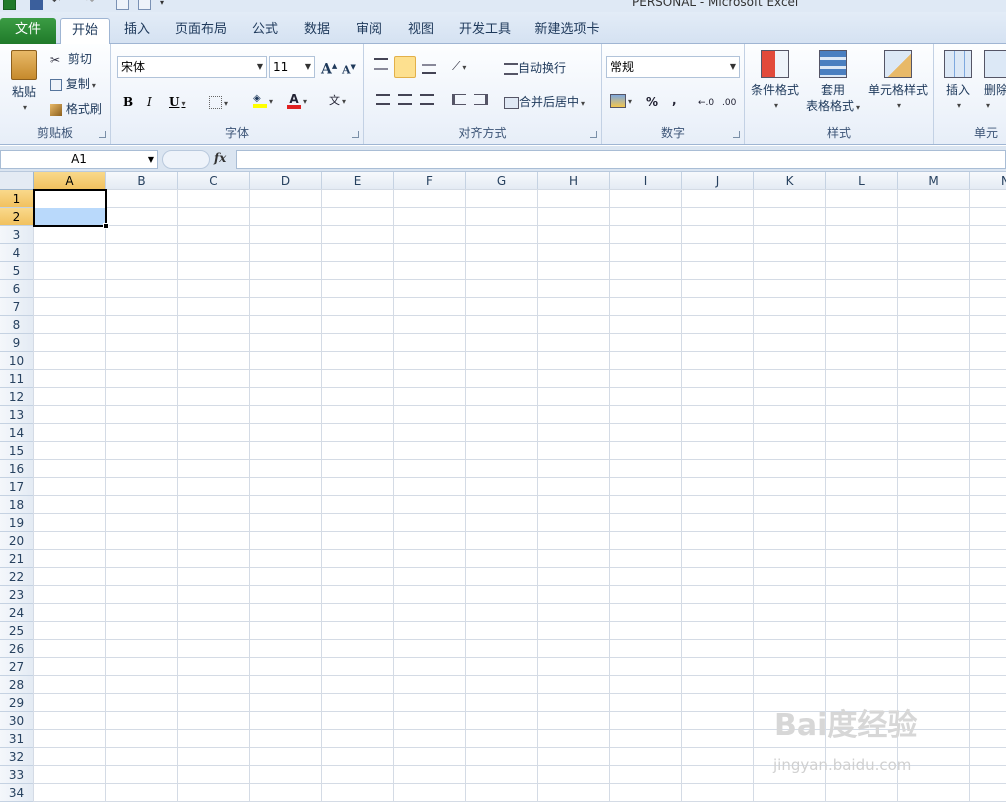 This screenshot has width=1006, height=802. I want to click on tab-home: 开始, so click(85, 31).